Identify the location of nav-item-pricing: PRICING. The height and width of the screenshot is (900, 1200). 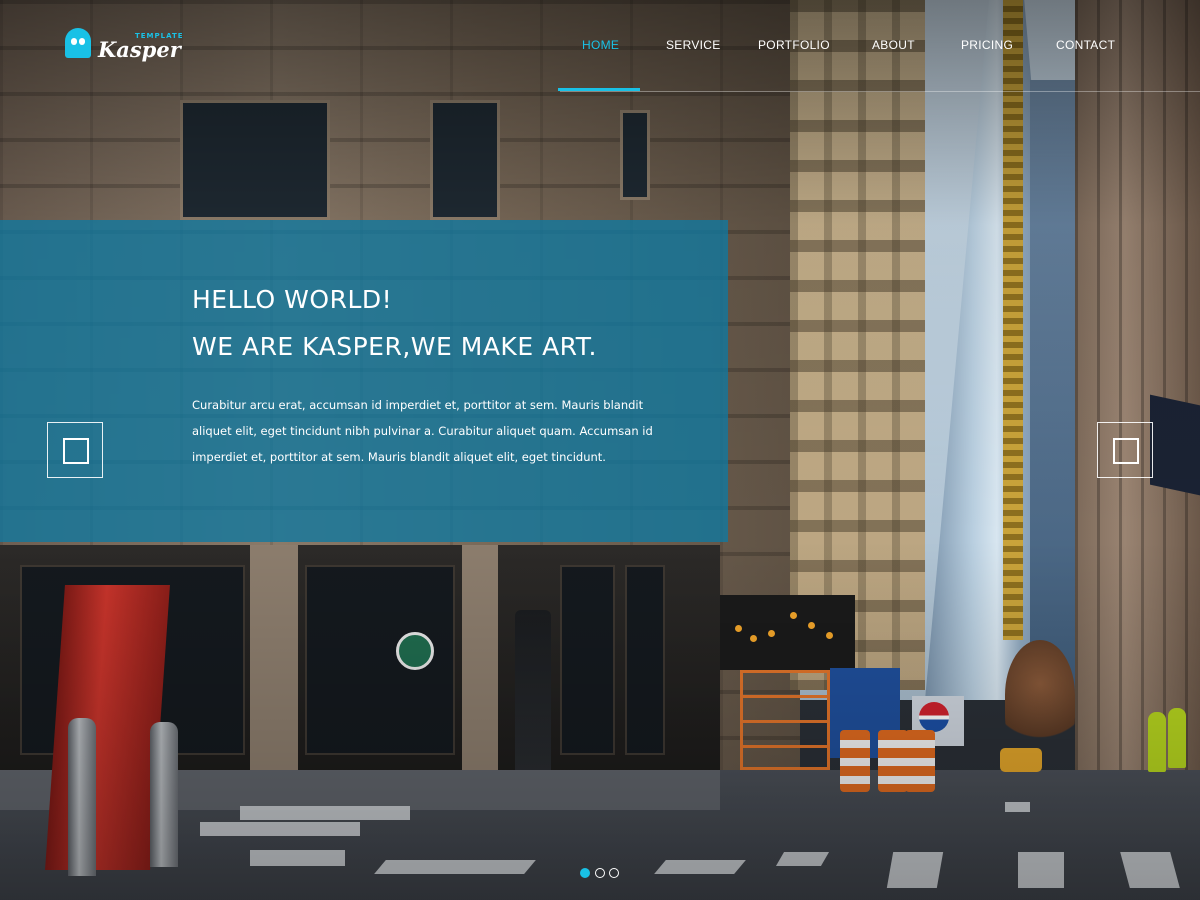
(987, 45).